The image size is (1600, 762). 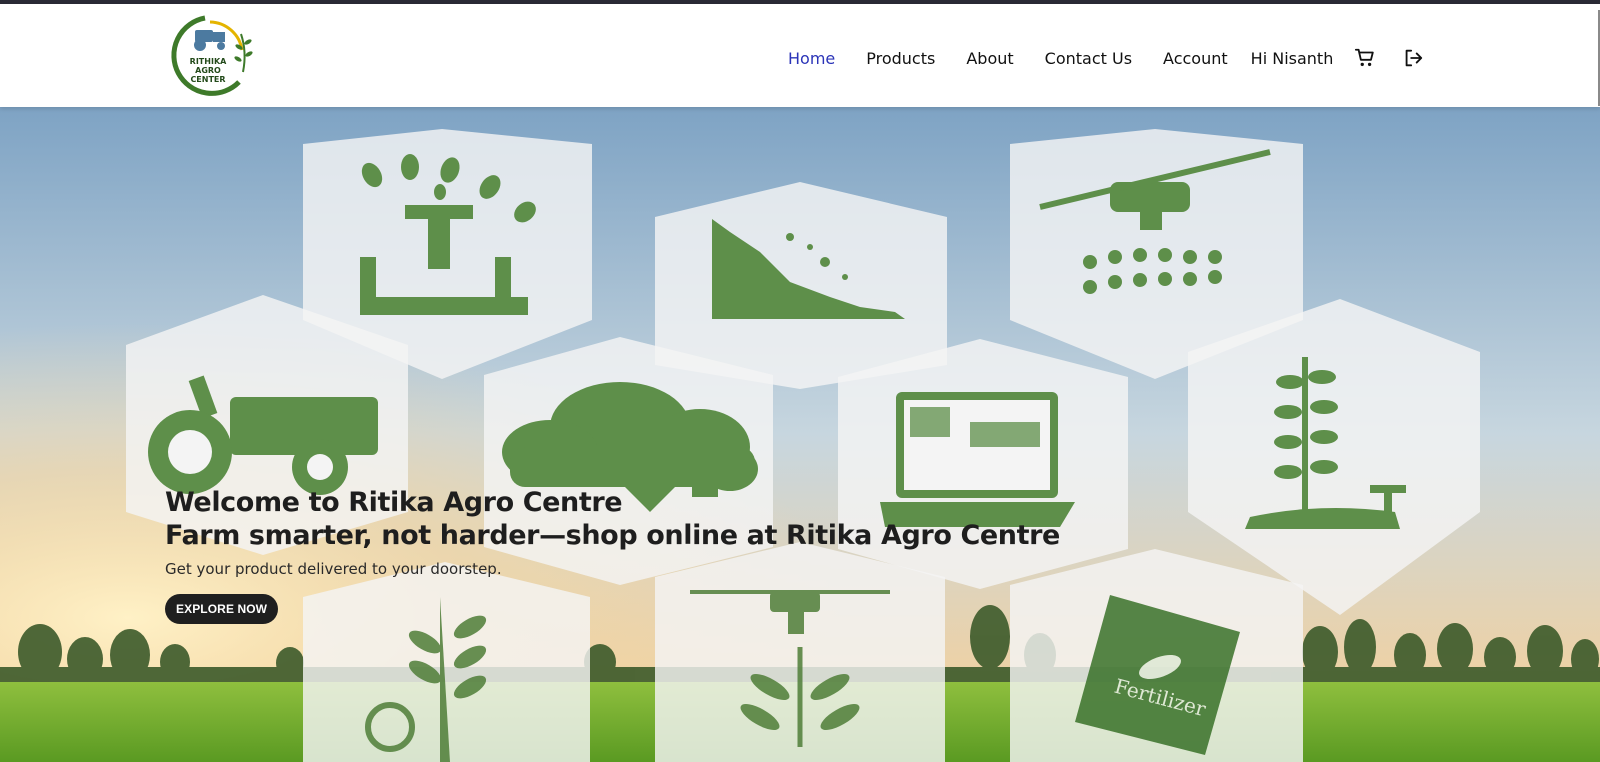 I want to click on nav-home-link: Home, so click(x=811, y=58).